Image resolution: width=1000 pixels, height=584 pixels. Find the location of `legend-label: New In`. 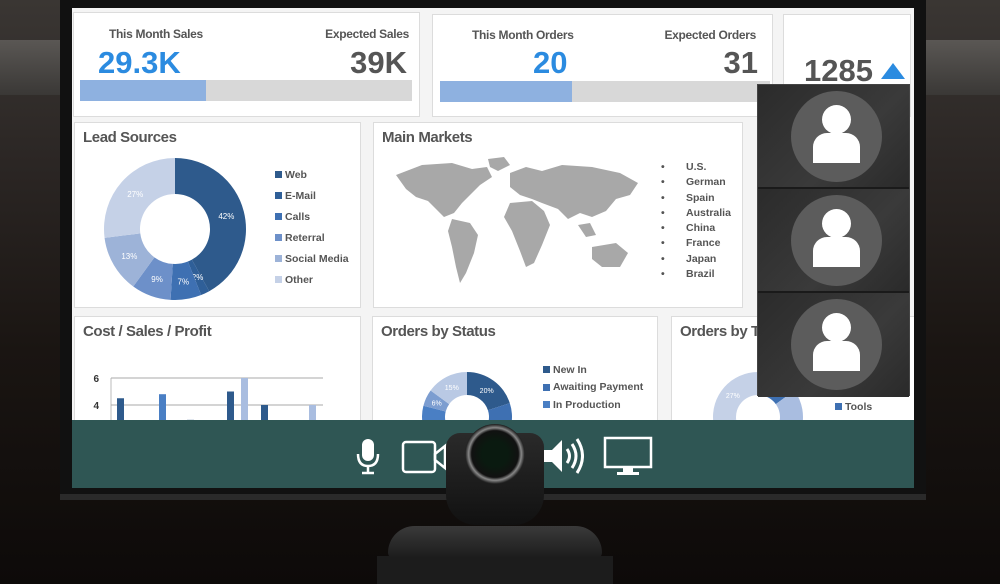

legend-label: New In is located at coordinates (570, 369).